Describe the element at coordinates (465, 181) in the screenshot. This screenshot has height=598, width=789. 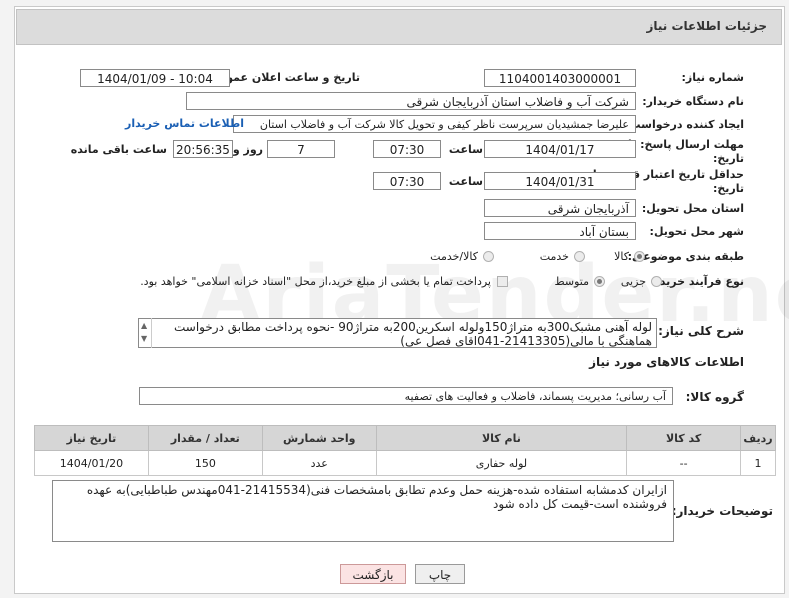
I see `validity-time-label: ساعت` at that location.